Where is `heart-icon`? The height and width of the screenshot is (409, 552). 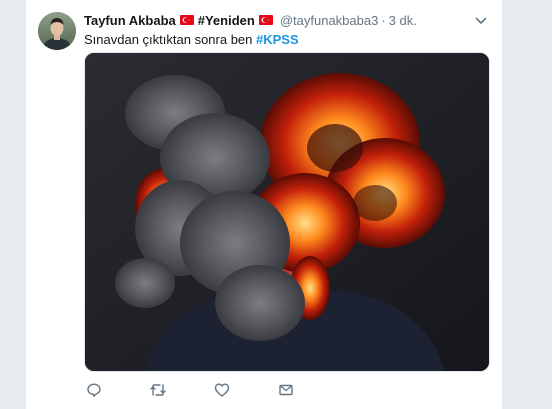
heart-icon is located at coordinates (222, 390).